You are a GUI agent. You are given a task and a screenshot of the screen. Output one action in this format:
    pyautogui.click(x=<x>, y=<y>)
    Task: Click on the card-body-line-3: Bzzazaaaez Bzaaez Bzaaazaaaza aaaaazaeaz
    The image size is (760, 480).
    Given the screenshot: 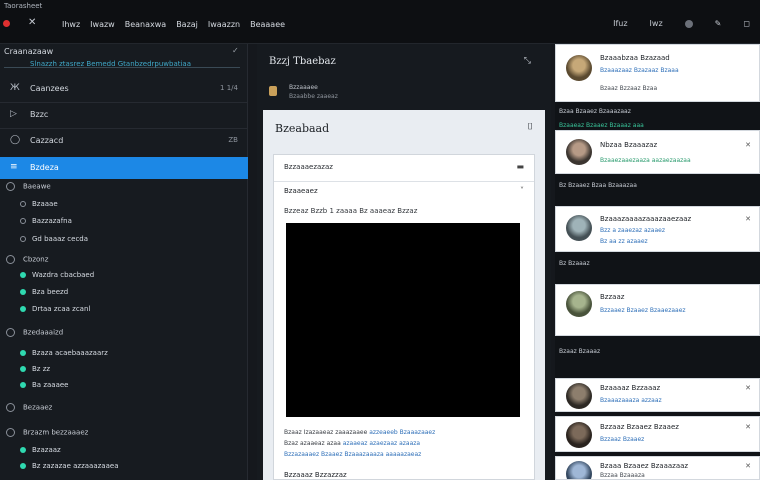 What is the action you would take?
    pyautogui.click(x=352, y=454)
    